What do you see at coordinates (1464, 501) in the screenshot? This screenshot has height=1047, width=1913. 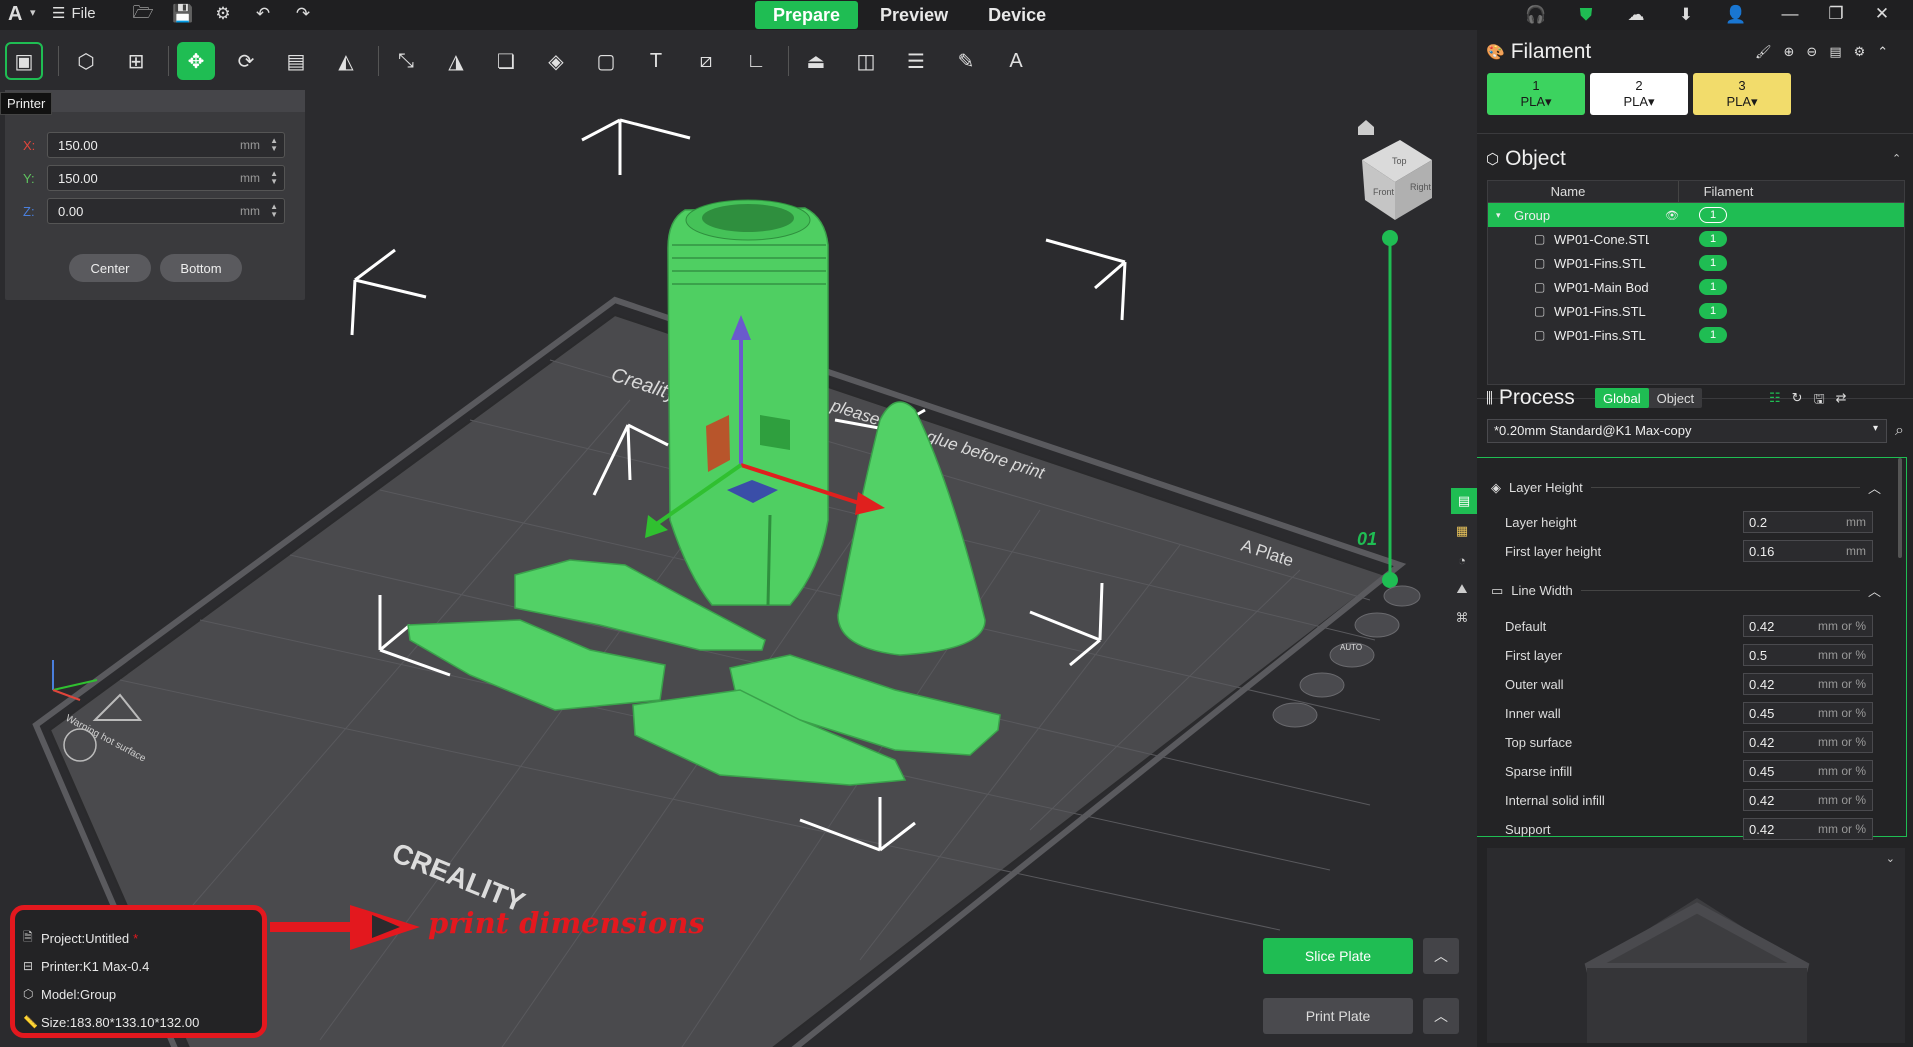 I see `quality-category-icon: ▤` at bounding box center [1464, 501].